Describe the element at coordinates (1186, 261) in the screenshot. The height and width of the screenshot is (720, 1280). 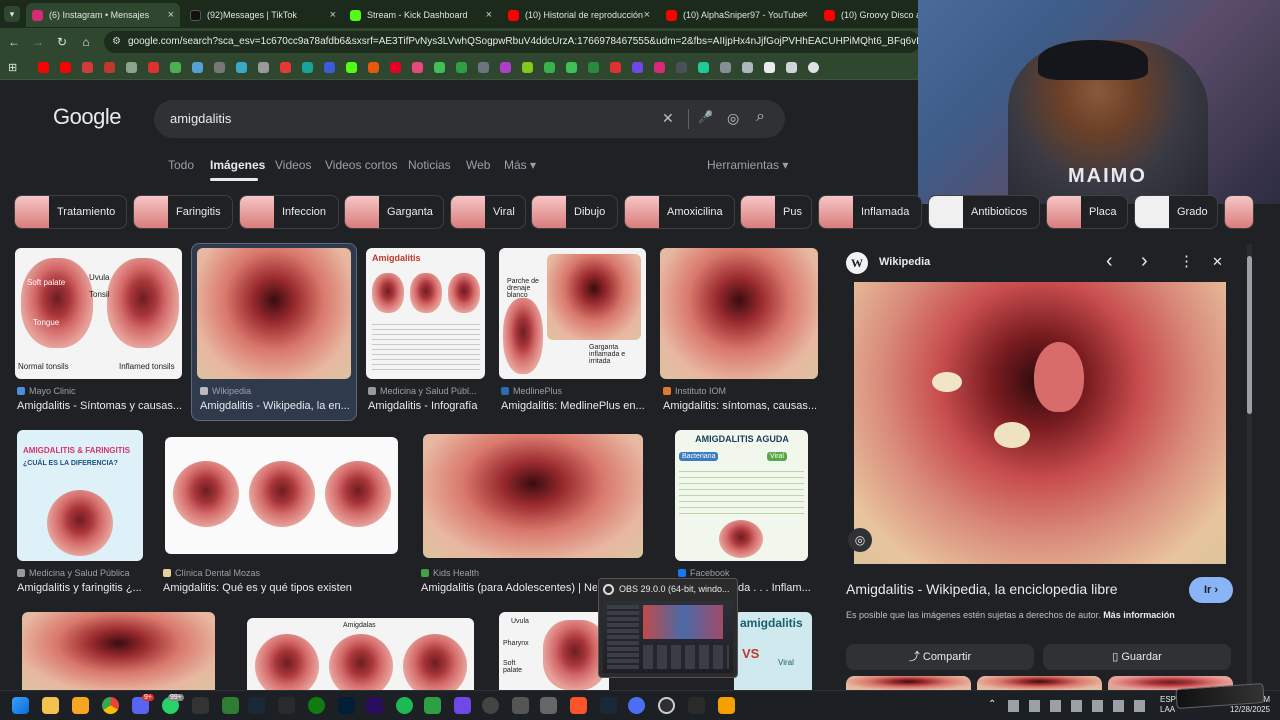
I see `more-options-icon: ⋮` at that location.